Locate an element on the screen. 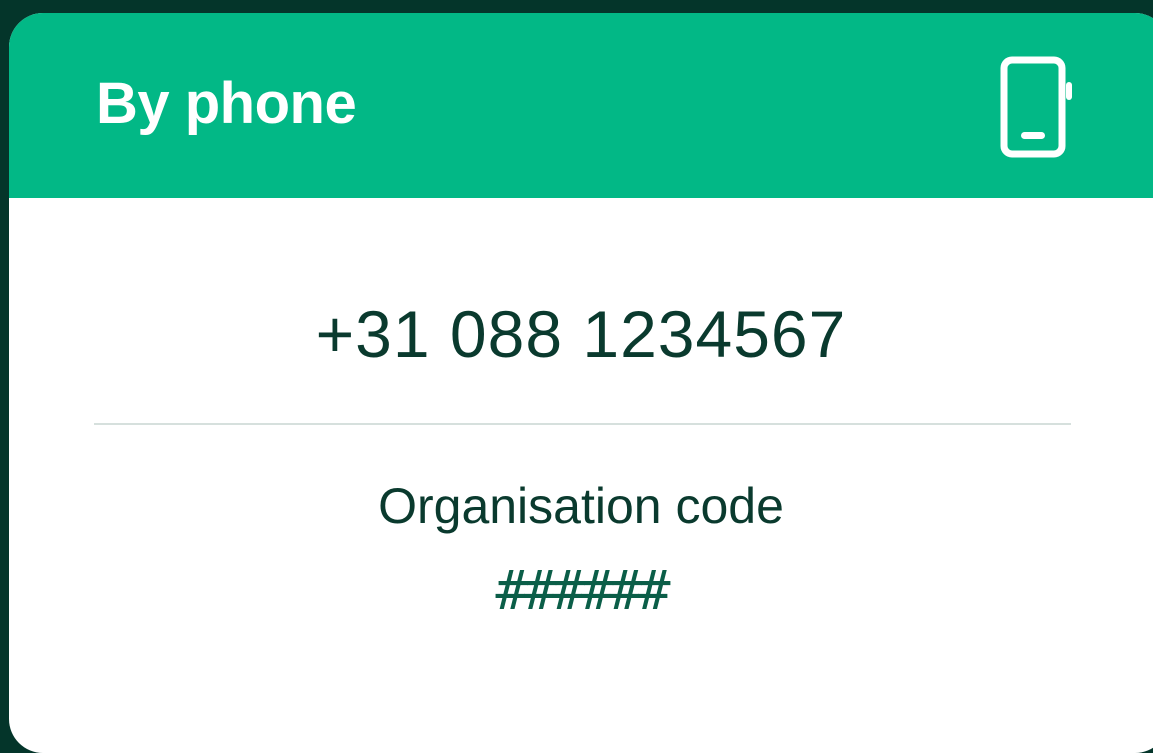 The width and height of the screenshot is (1153, 753). phone-number: +31 088 1234567 is located at coordinates (581, 334).